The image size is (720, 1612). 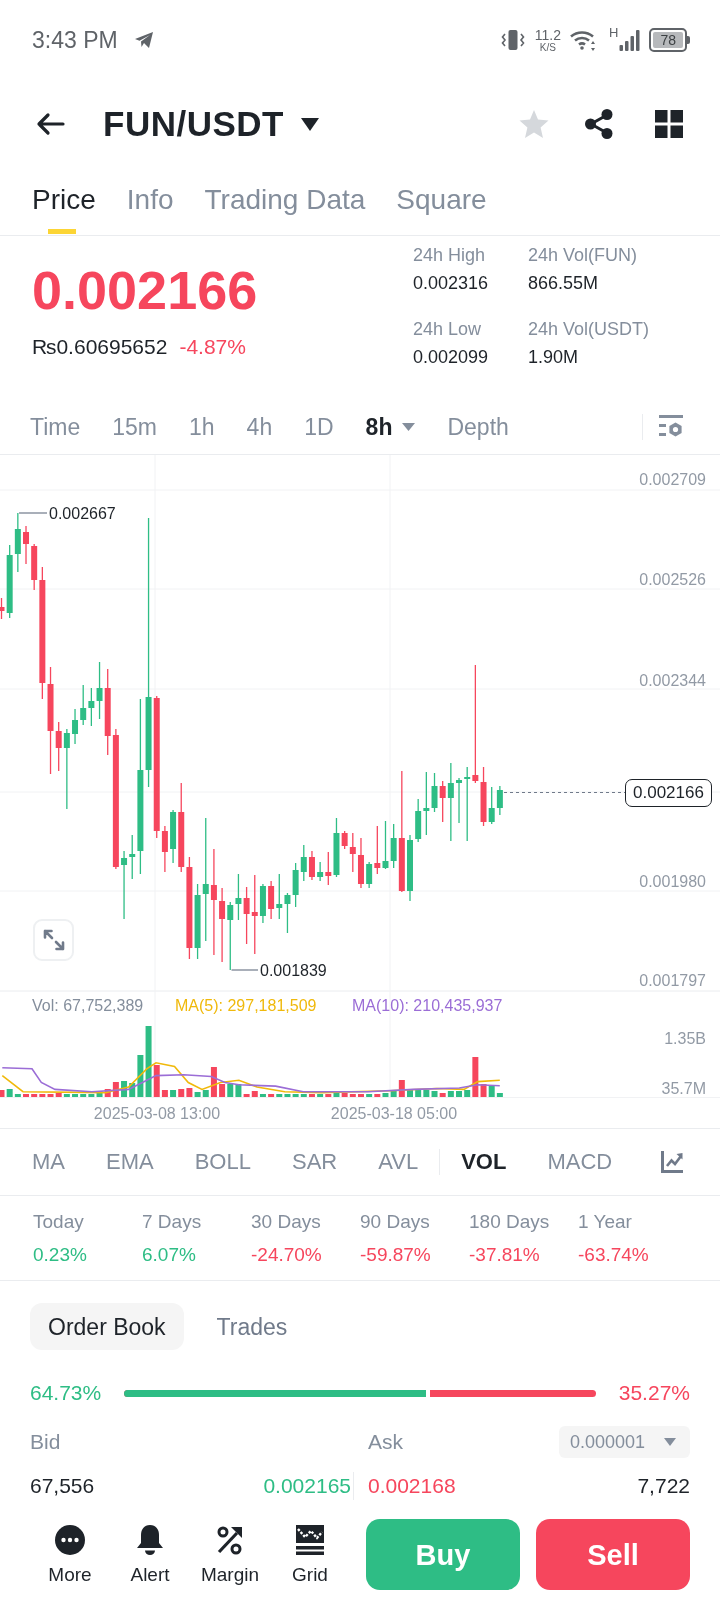 I want to click on page-tab: Price, so click(x=64, y=201).